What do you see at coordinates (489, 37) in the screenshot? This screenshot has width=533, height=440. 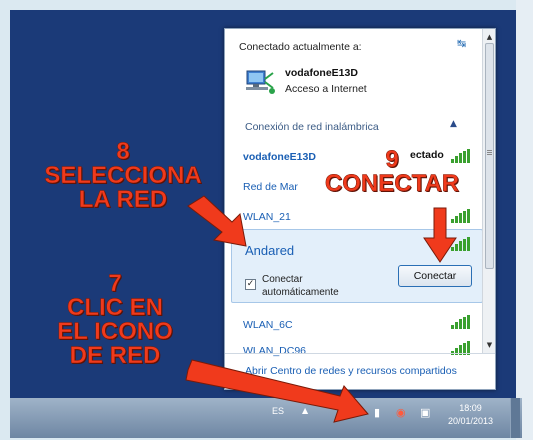 I see `scroll-up-icon: ▲` at bounding box center [489, 37].